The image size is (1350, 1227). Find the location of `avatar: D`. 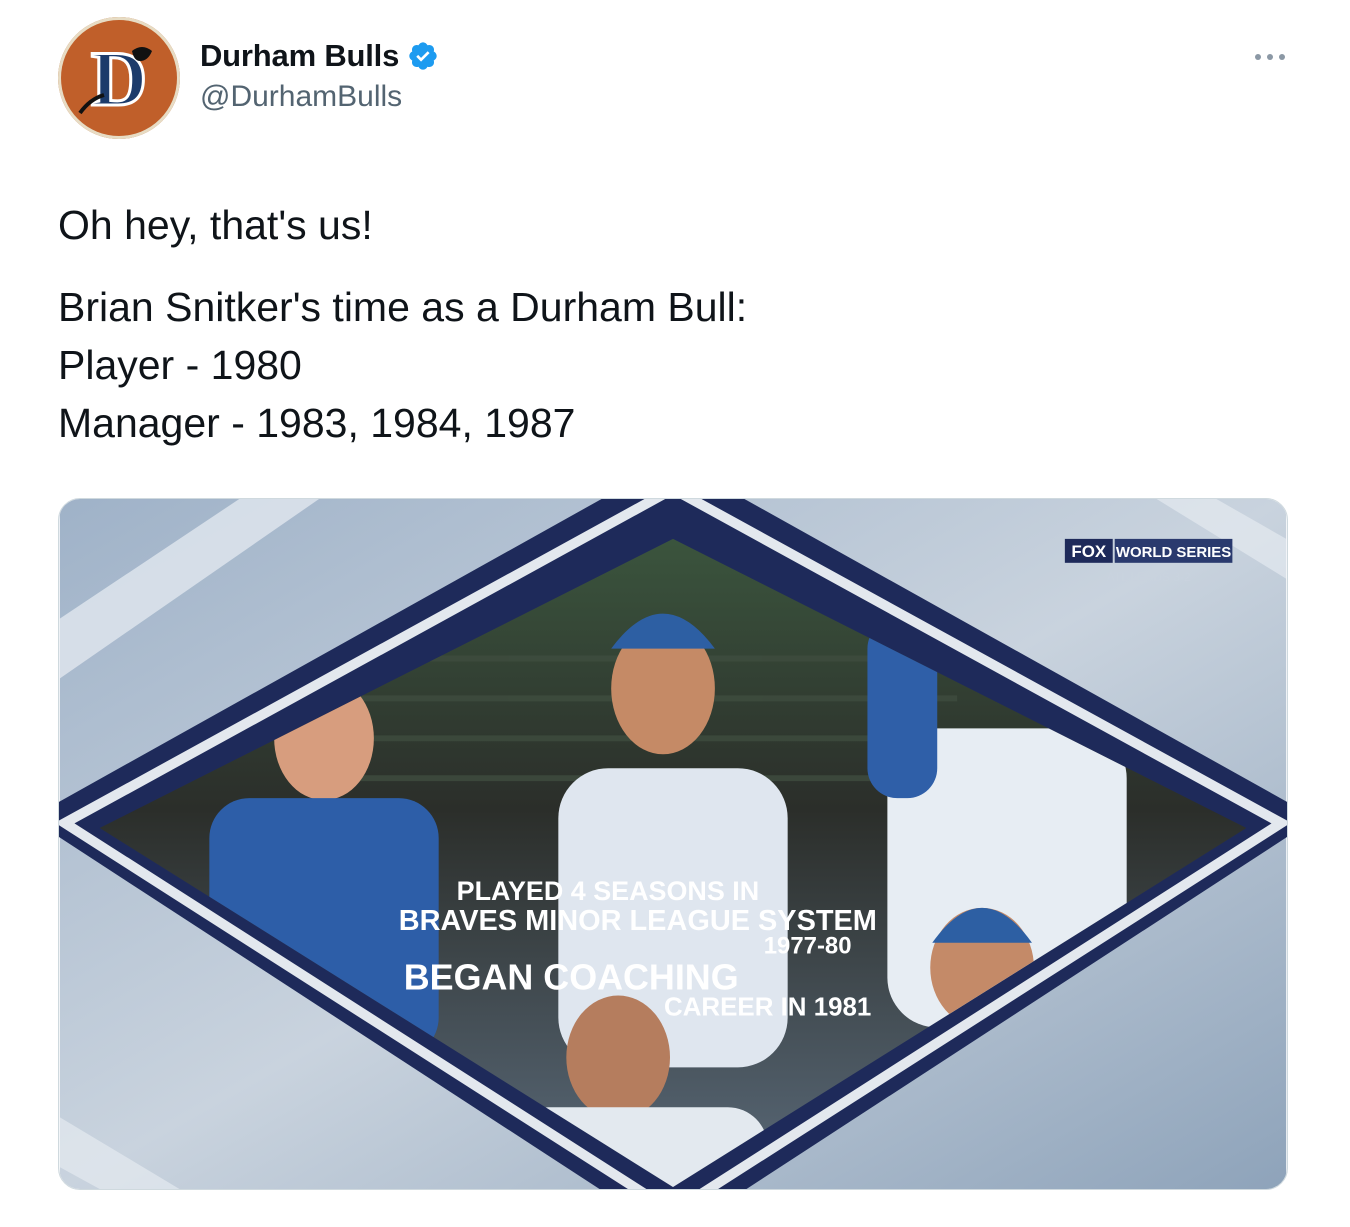

avatar: D is located at coordinates (119, 78).